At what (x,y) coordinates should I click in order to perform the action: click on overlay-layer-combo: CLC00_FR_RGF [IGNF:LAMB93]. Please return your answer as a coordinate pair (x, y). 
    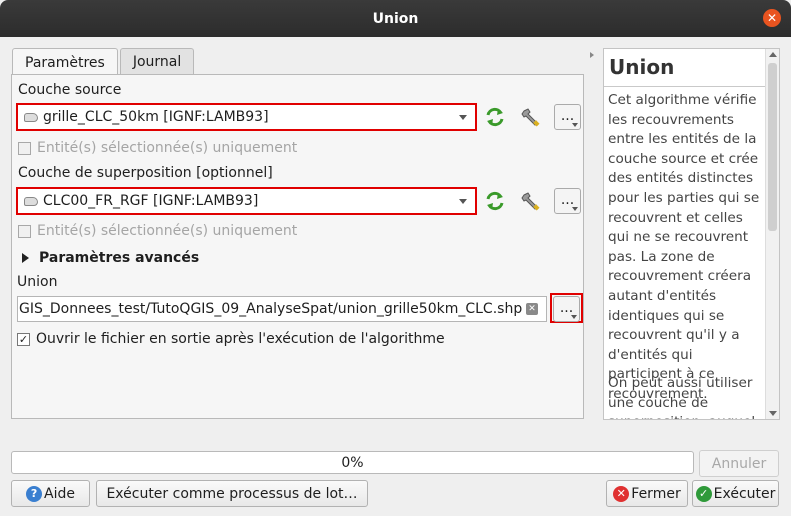
    Looking at the image, I should click on (246, 201).